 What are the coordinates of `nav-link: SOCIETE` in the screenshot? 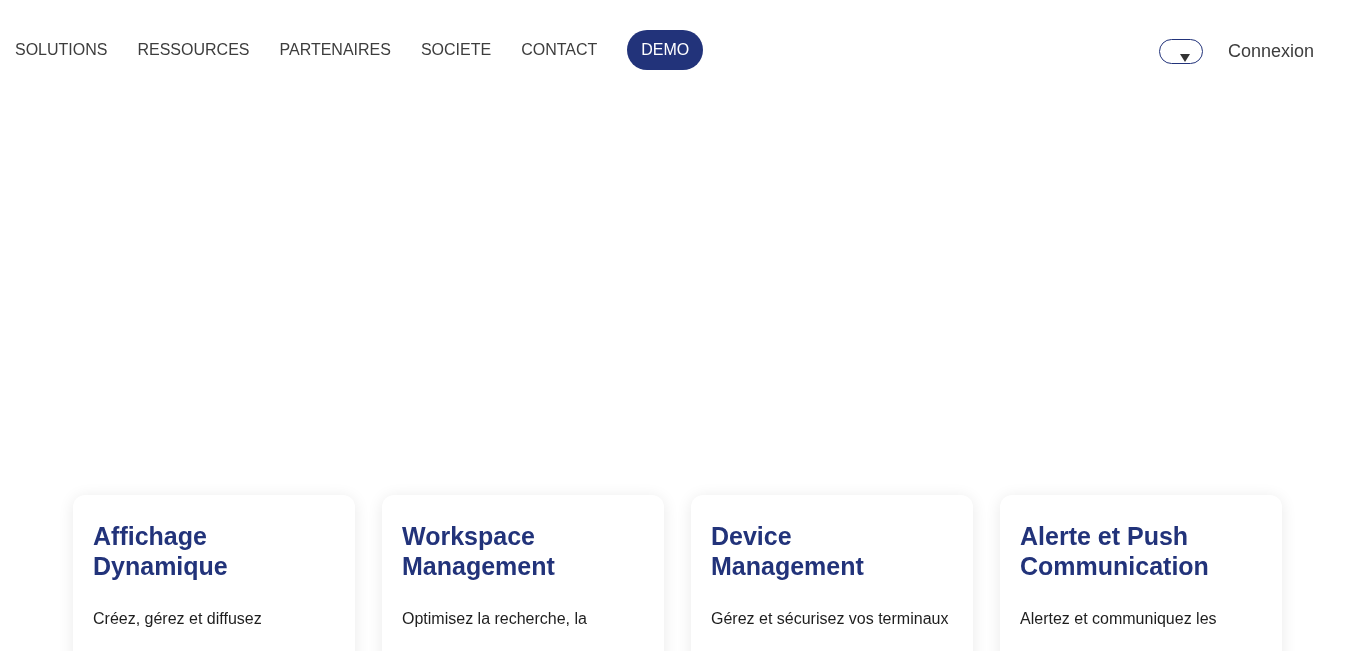 It's located at (456, 50).